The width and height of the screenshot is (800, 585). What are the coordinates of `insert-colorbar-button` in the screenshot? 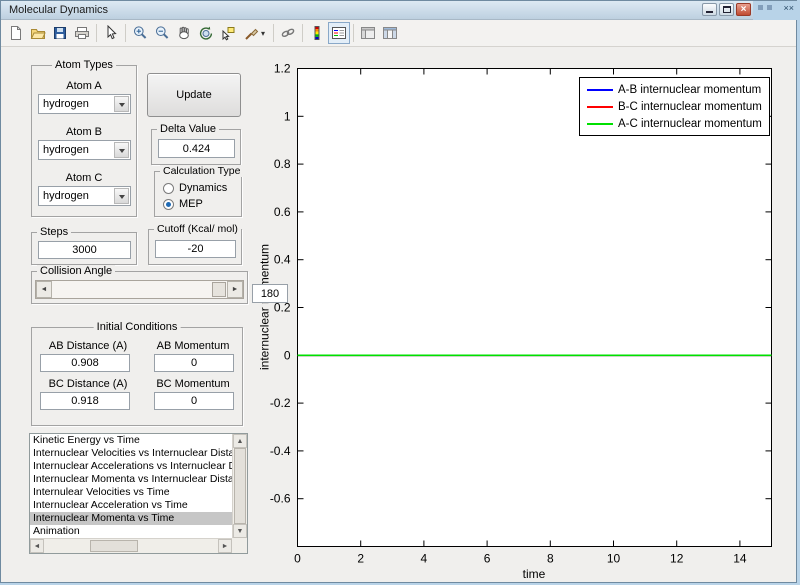 It's located at (317, 33).